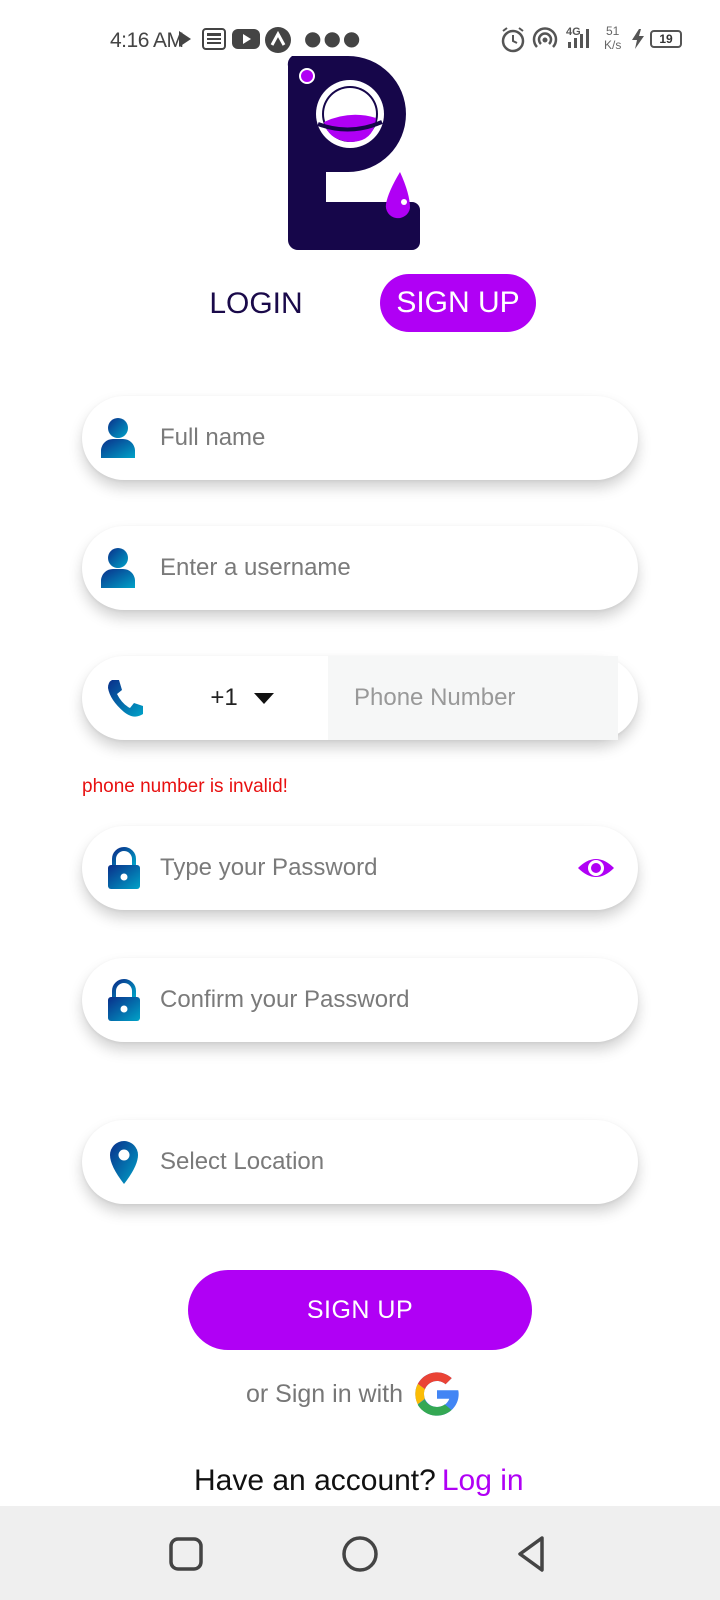  What do you see at coordinates (315, 1480) in the screenshot?
I see `have-account-label: Have an account?` at bounding box center [315, 1480].